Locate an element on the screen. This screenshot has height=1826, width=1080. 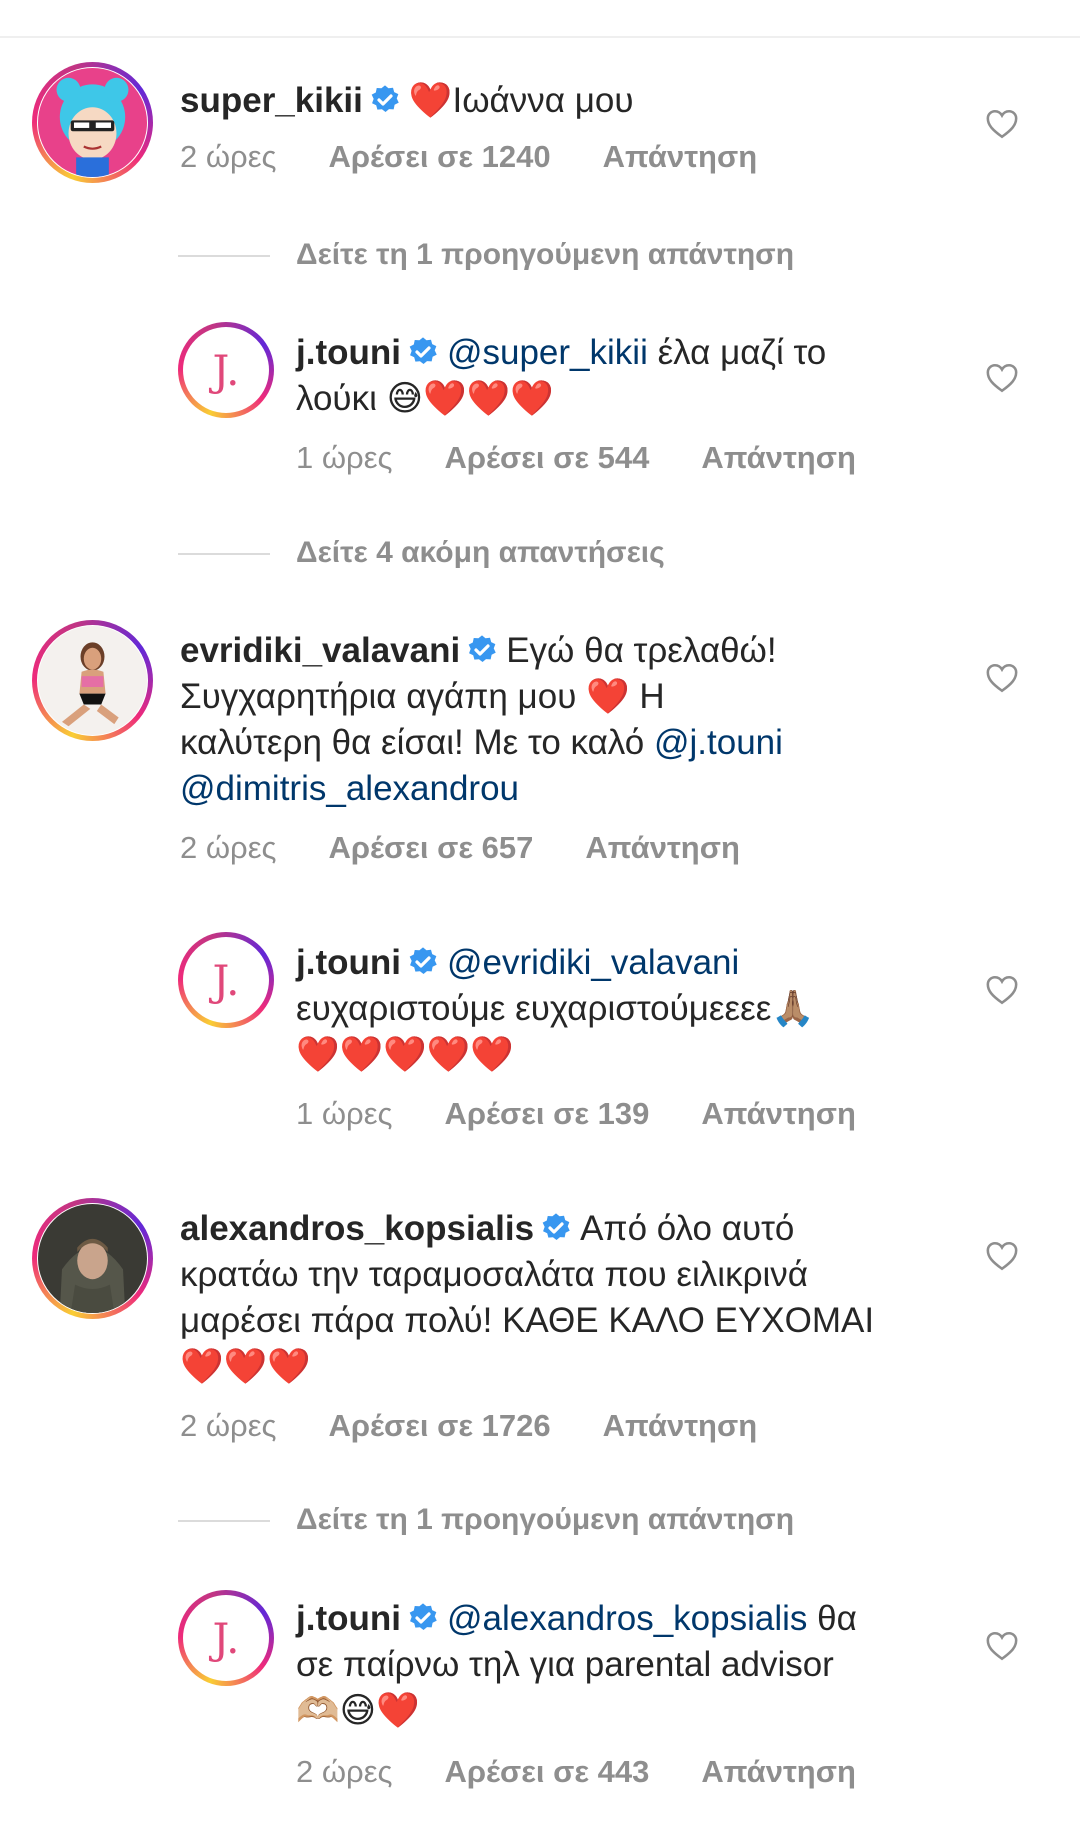
comment-meta: 2 ώρες Αρέσει σε 1240 Απάντηση is located at coordinates (468, 157).